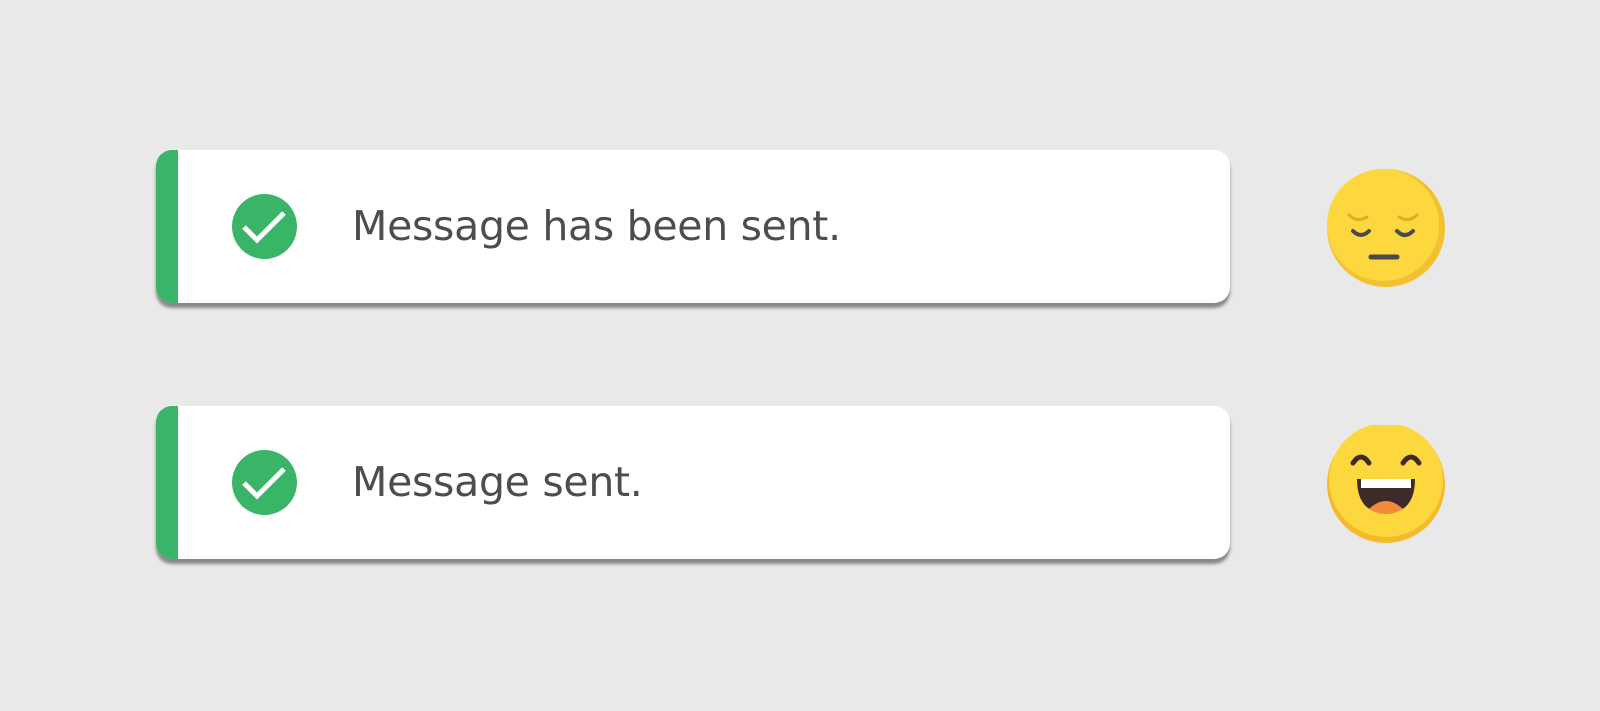  Describe the element at coordinates (497, 482) in the screenshot. I see `notification-message: Message sent.` at that location.